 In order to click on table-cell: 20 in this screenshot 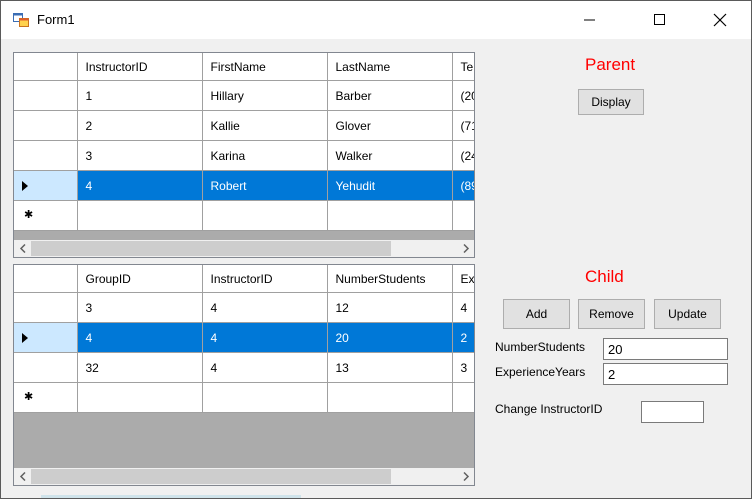, I will do `click(390, 337)`.